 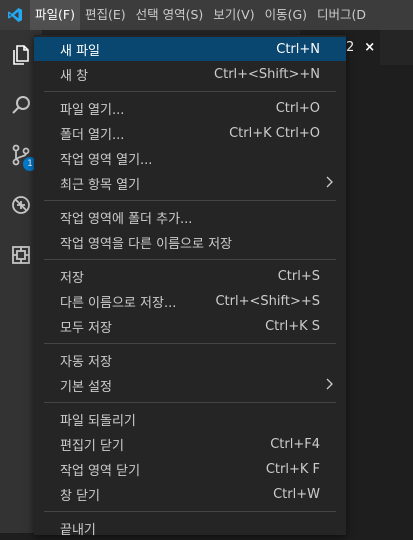 What do you see at coordinates (297, 108) in the screenshot?
I see `menu-item-shortcut: Ctrl+O` at bounding box center [297, 108].